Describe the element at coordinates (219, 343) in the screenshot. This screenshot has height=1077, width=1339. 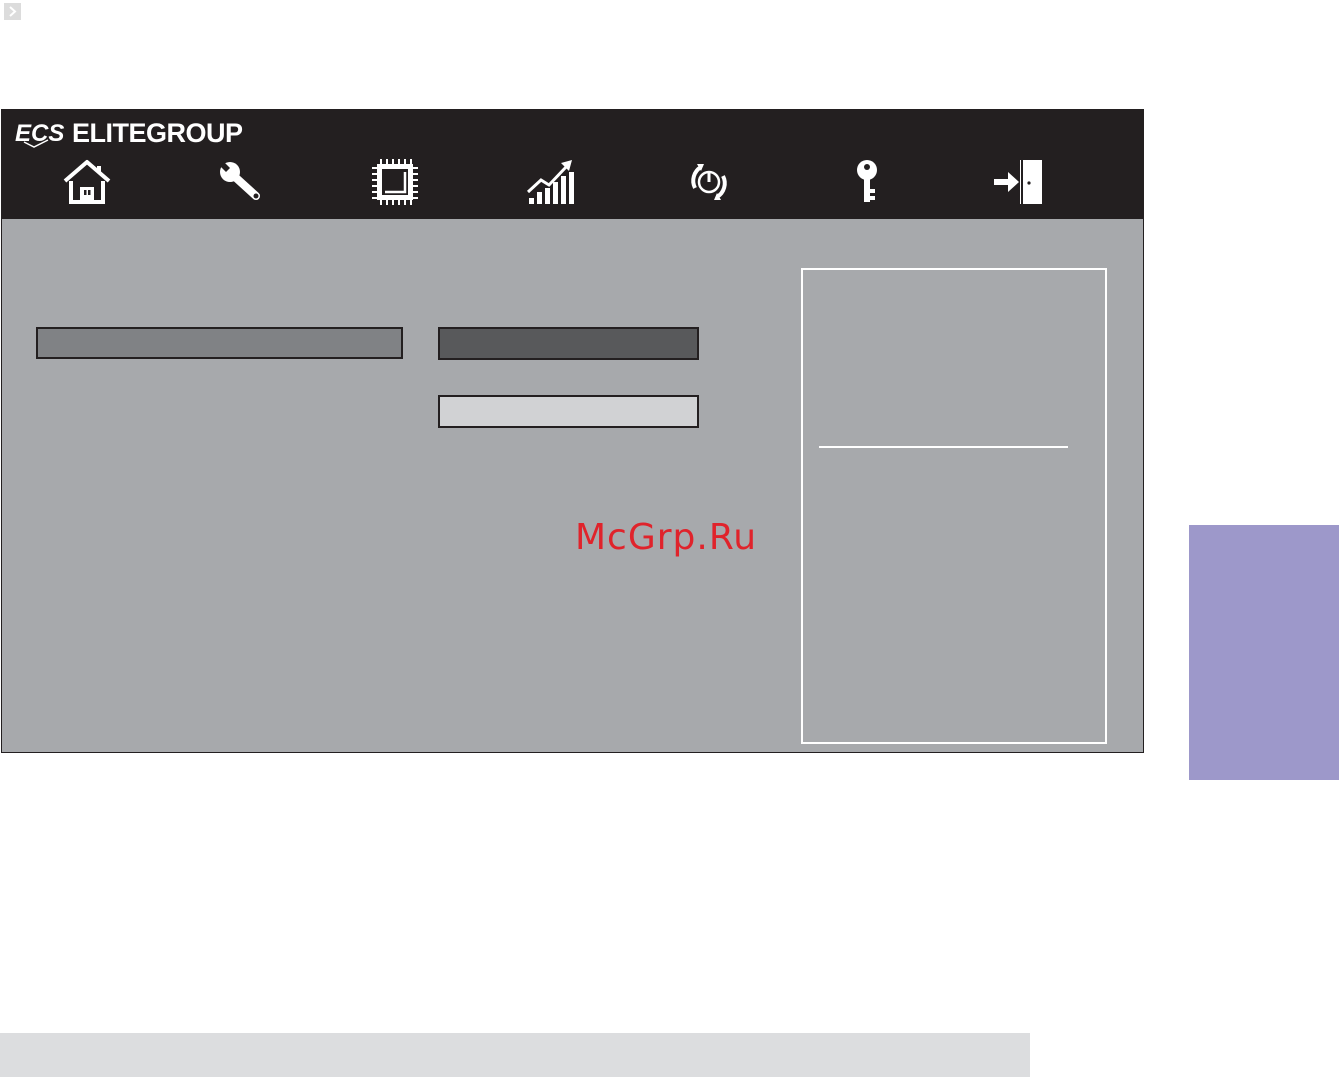
I see `setting-label-field` at that location.